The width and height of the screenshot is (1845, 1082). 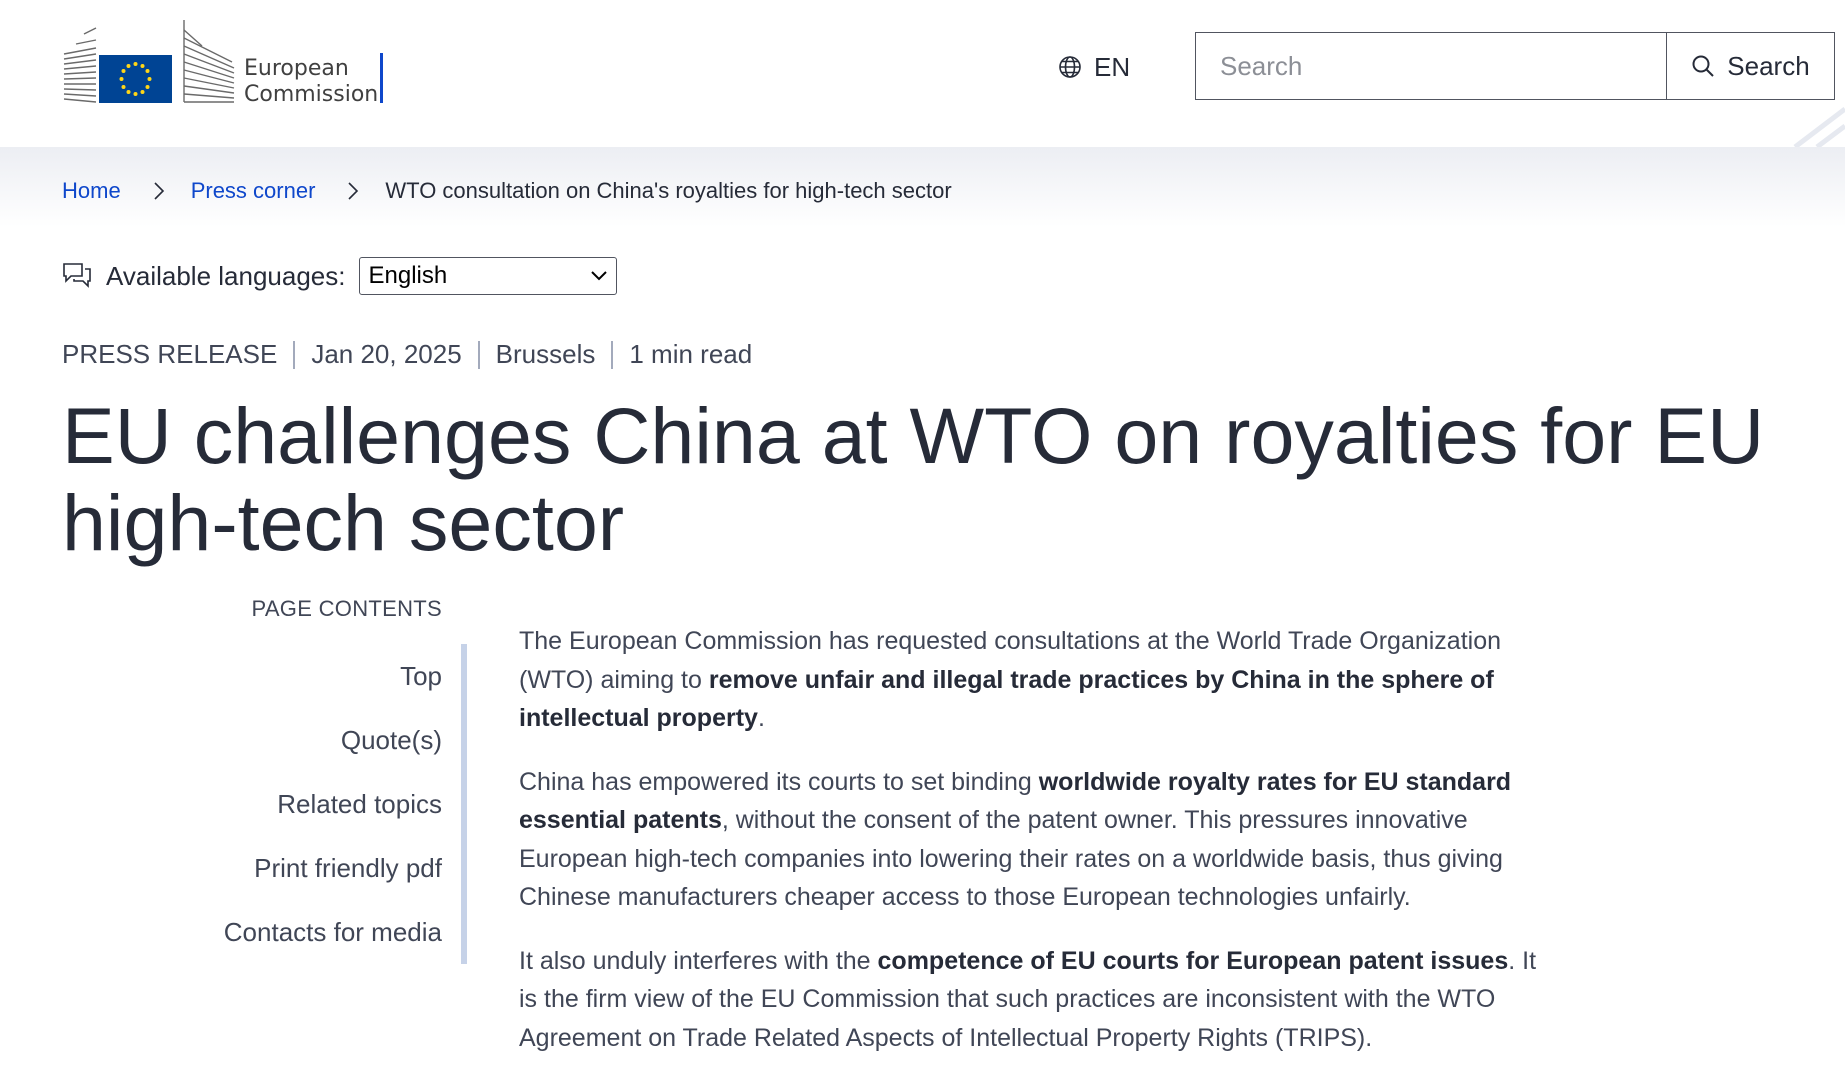 What do you see at coordinates (691, 354) in the screenshot?
I see `read-time: 1 min read` at bounding box center [691, 354].